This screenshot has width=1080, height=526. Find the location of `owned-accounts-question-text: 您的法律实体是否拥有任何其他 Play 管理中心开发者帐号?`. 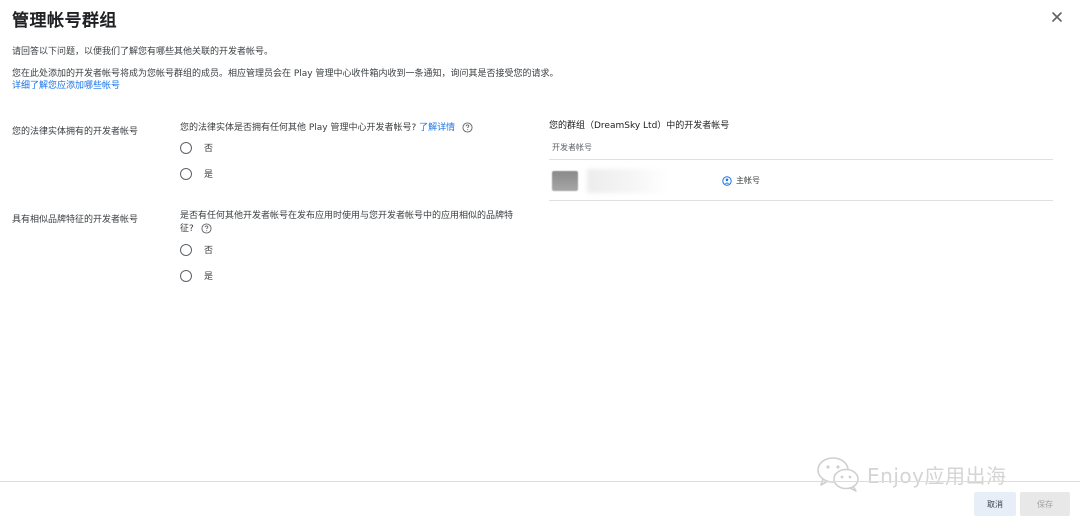

owned-accounts-question-text: 您的法律实体是否拥有任何其他 Play 管理中心开发者帐号? is located at coordinates (298, 128).